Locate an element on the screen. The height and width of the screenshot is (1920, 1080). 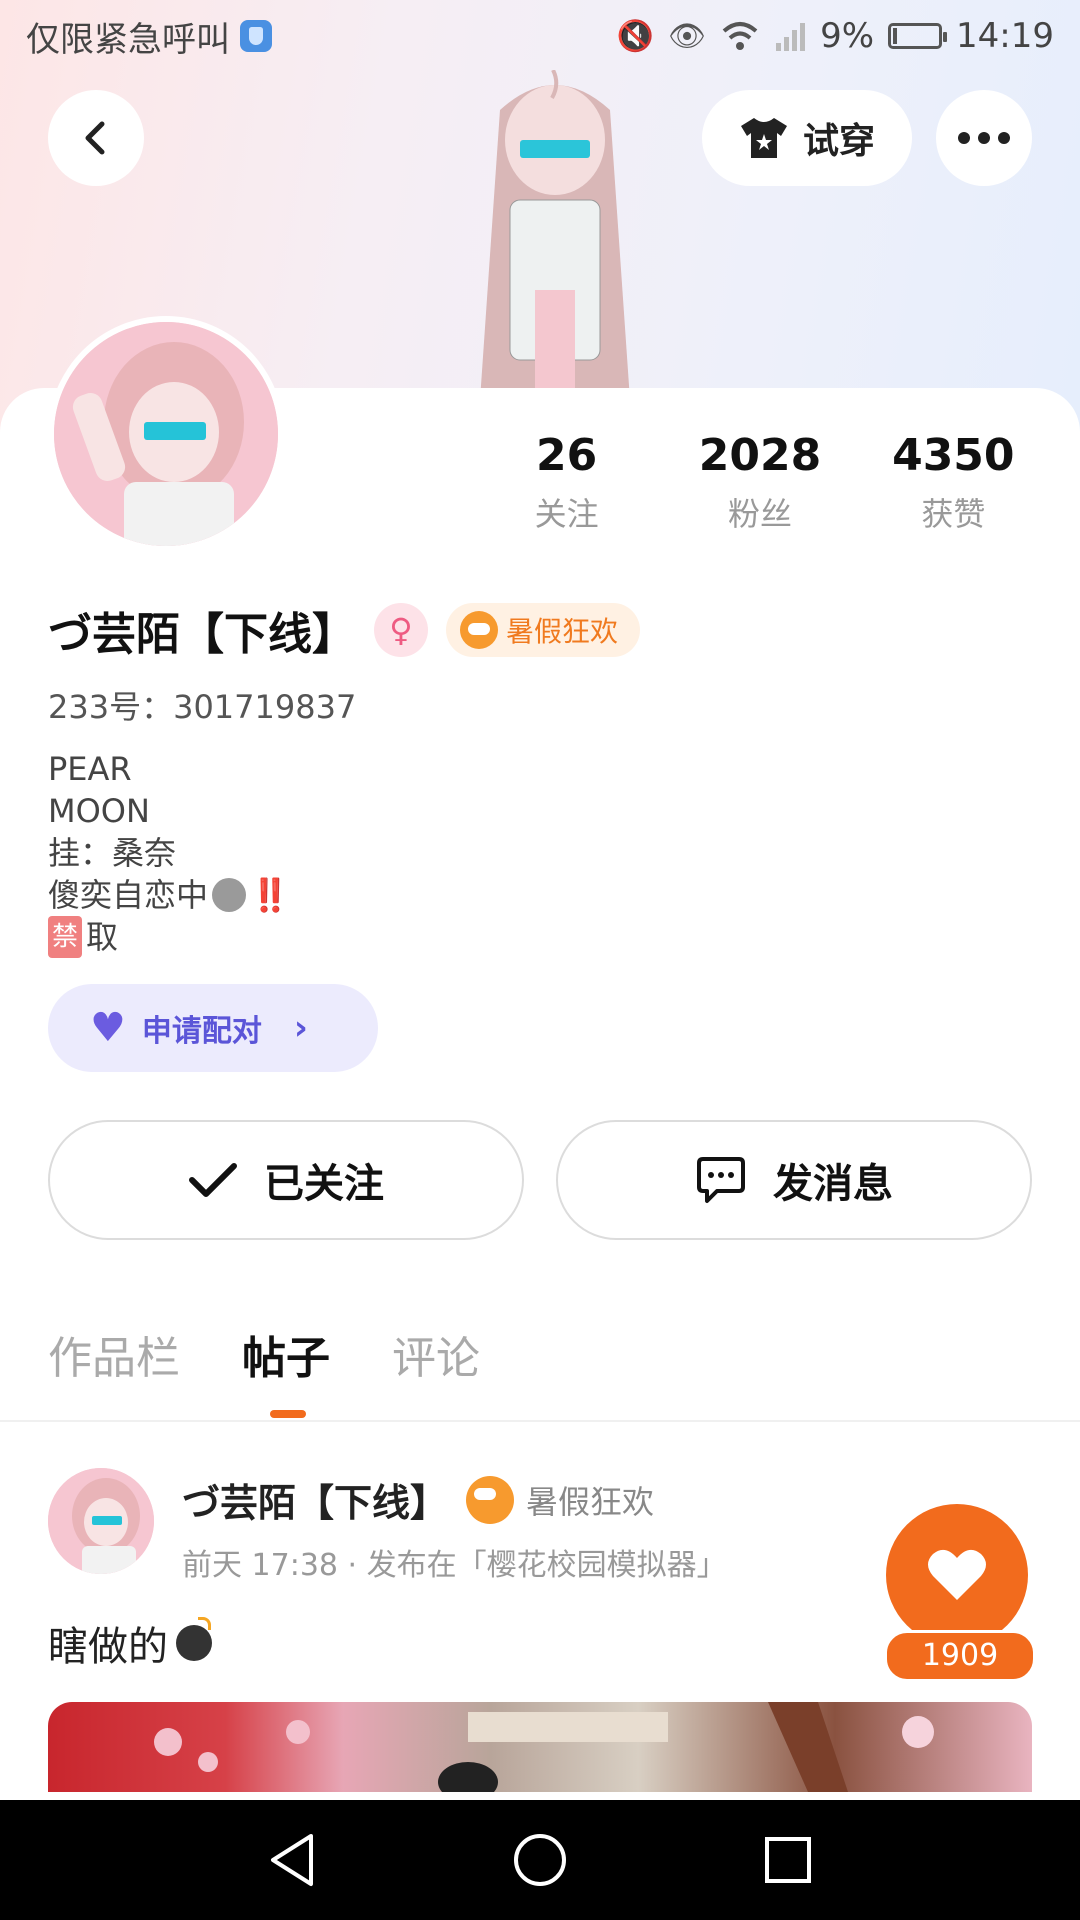
bio-line: 傻奕自恋中 ‼️ is located at coordinates (169, 895).